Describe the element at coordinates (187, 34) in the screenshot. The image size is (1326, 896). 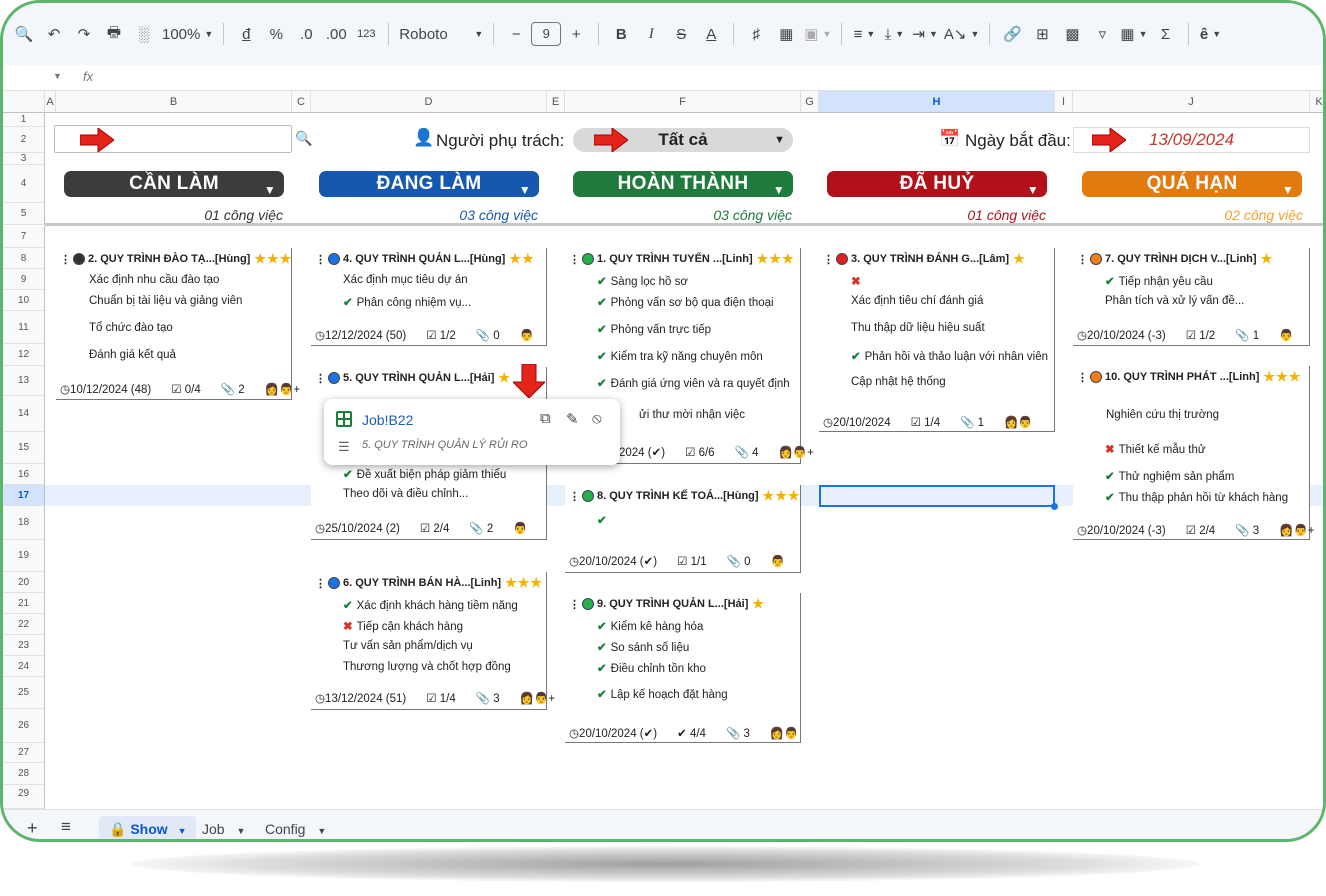
I see `zoom-select: 100% ▼` at that location.